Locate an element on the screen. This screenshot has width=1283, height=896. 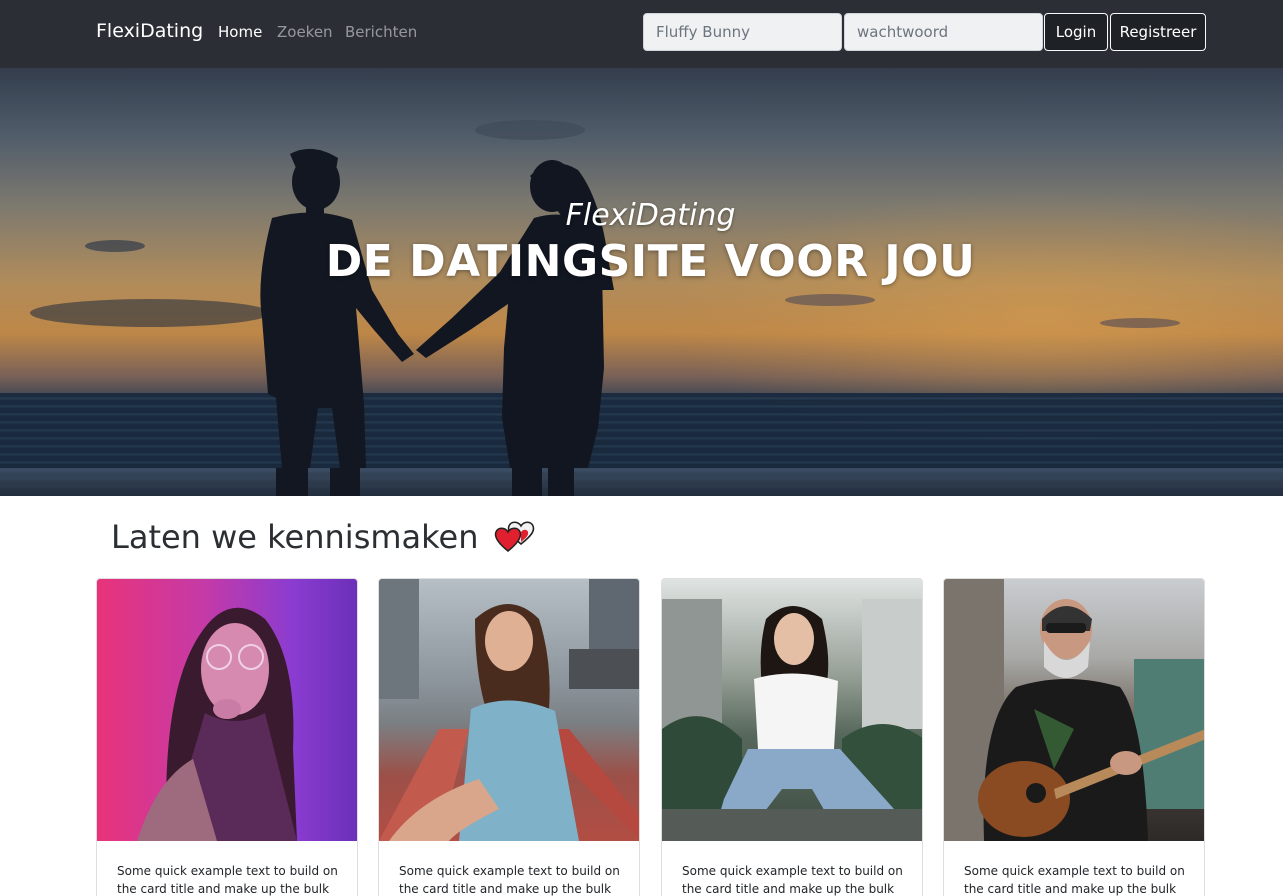
username-input is located at coordinates (742, 32).